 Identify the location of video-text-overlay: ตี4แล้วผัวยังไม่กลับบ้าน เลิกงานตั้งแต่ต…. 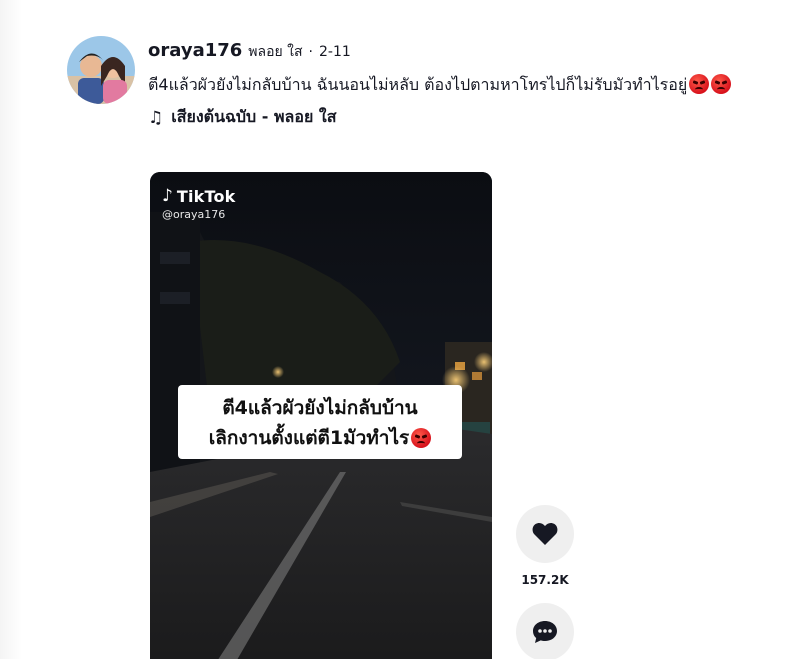
(320, 422).